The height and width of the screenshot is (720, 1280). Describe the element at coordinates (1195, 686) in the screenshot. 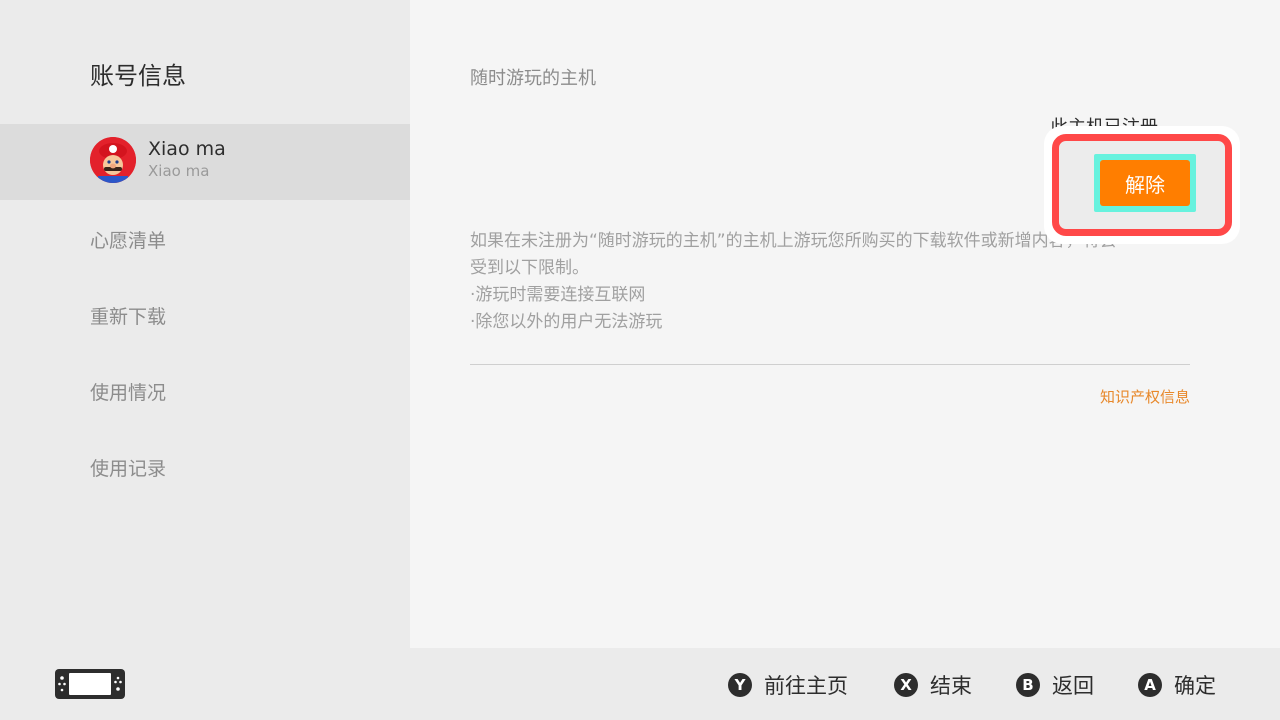

I see `confirm-button-label: 确定` at that location.